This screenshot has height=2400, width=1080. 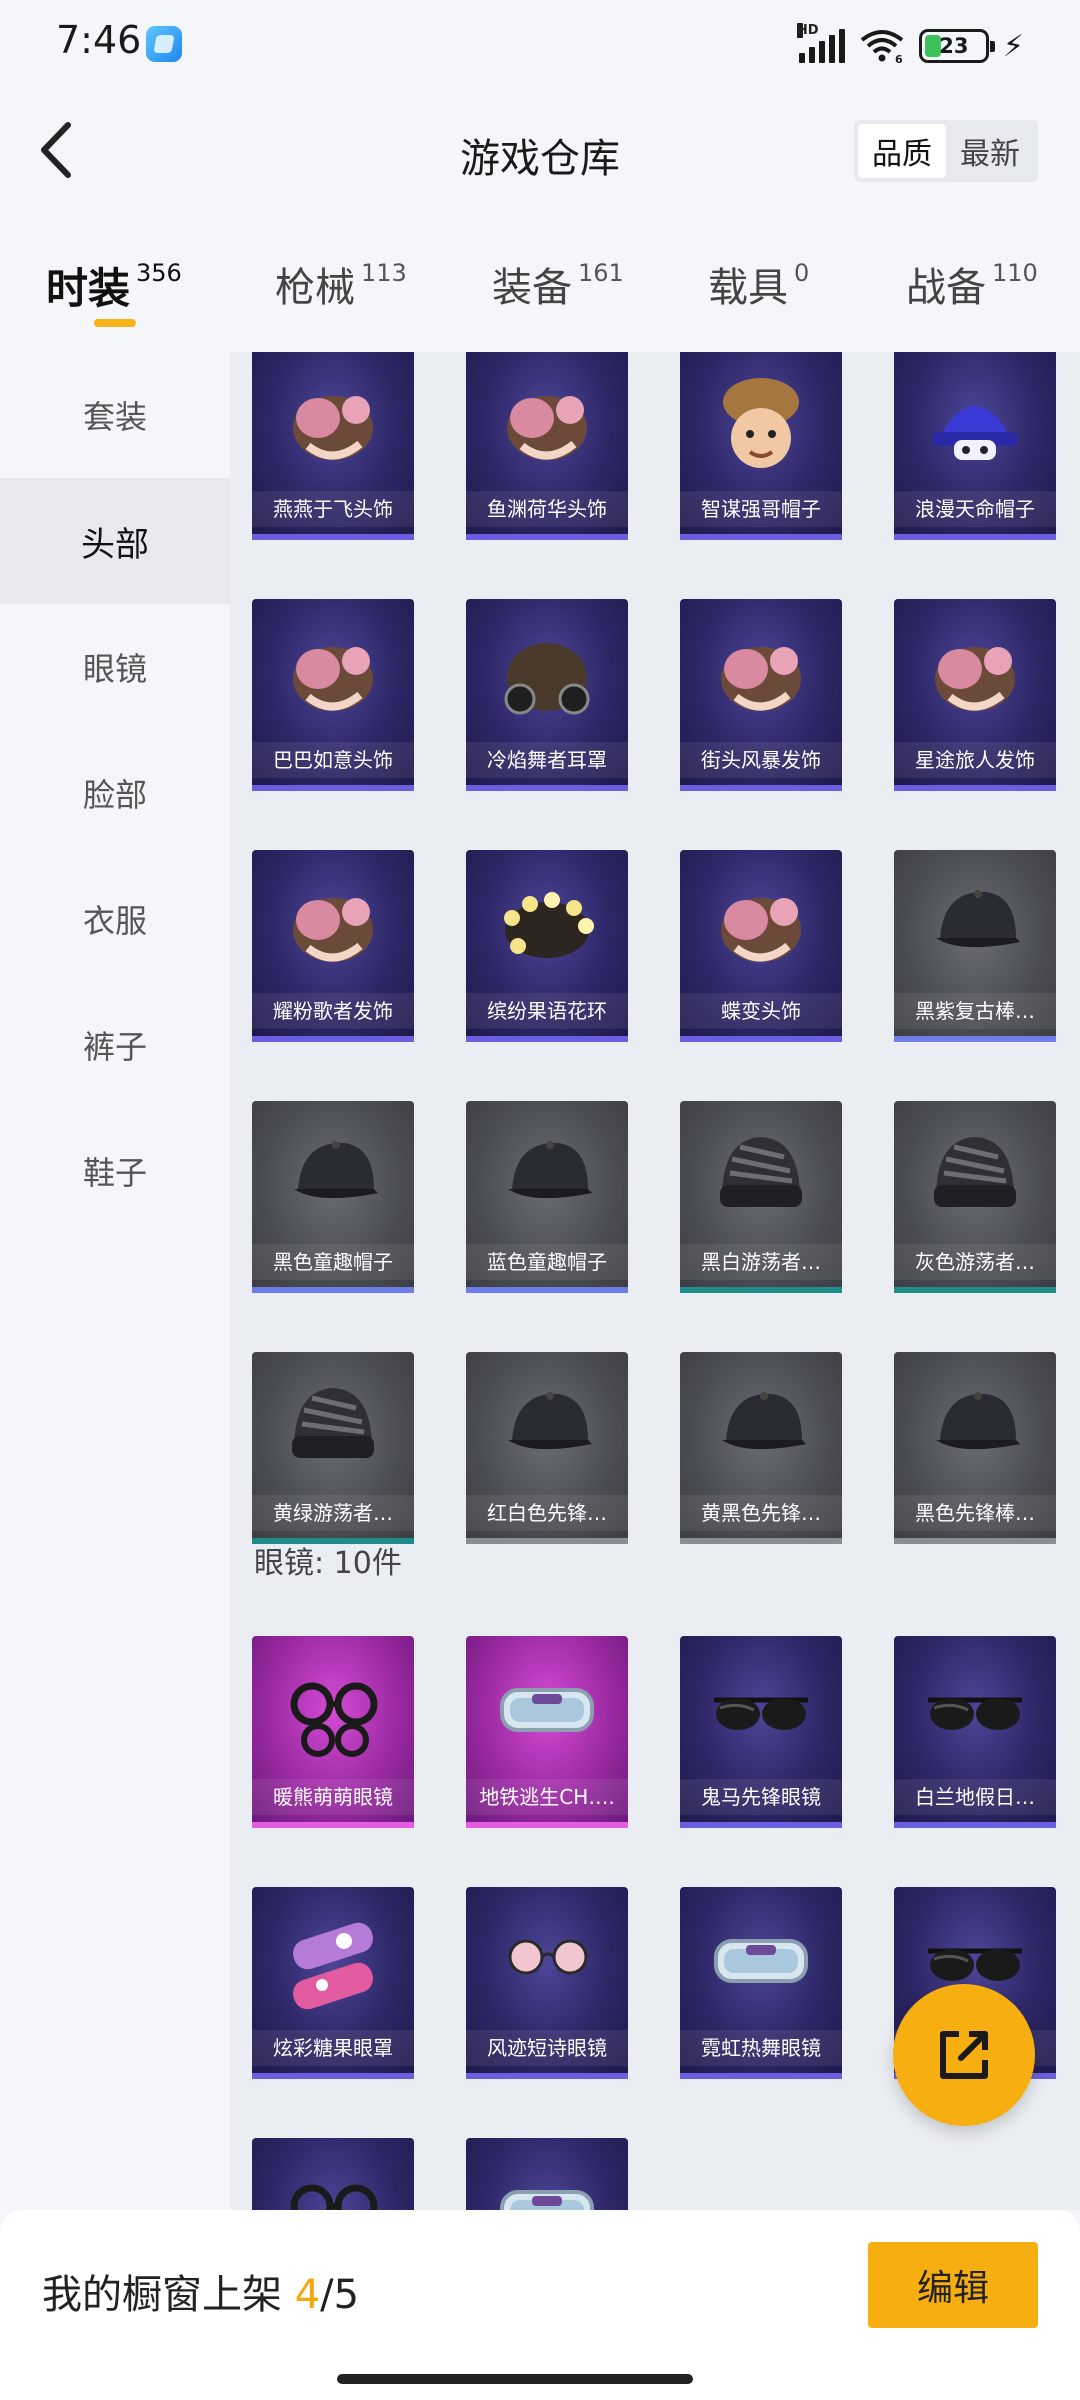 What do you see at coordinates (333, 448) in the screenshot?
I see `item-card: 燕燕于飞头饰` at bounding box center [333, 448].